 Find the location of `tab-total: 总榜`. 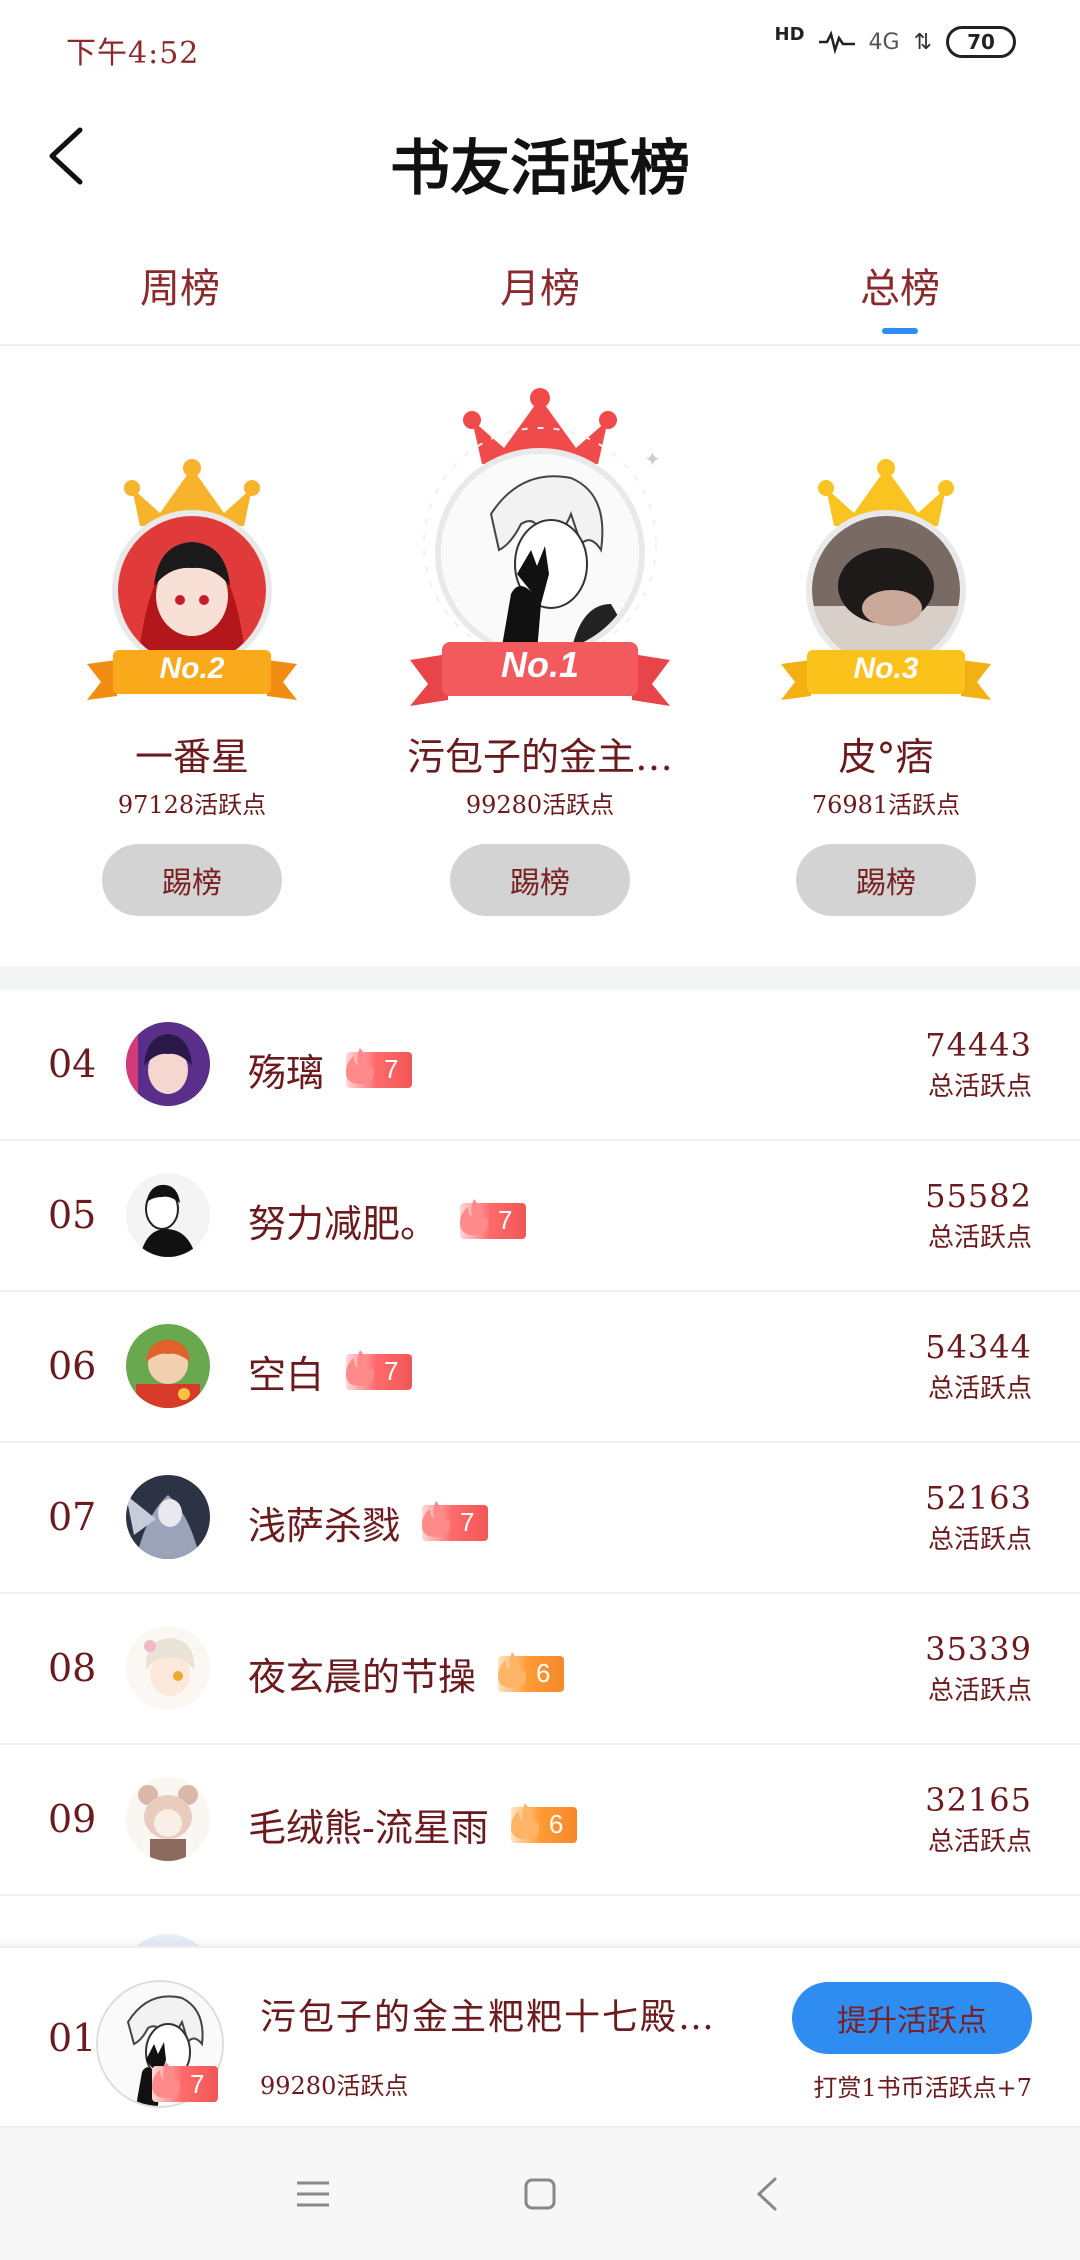

tab-total: 总榜 is located at coordinates (900, 287).